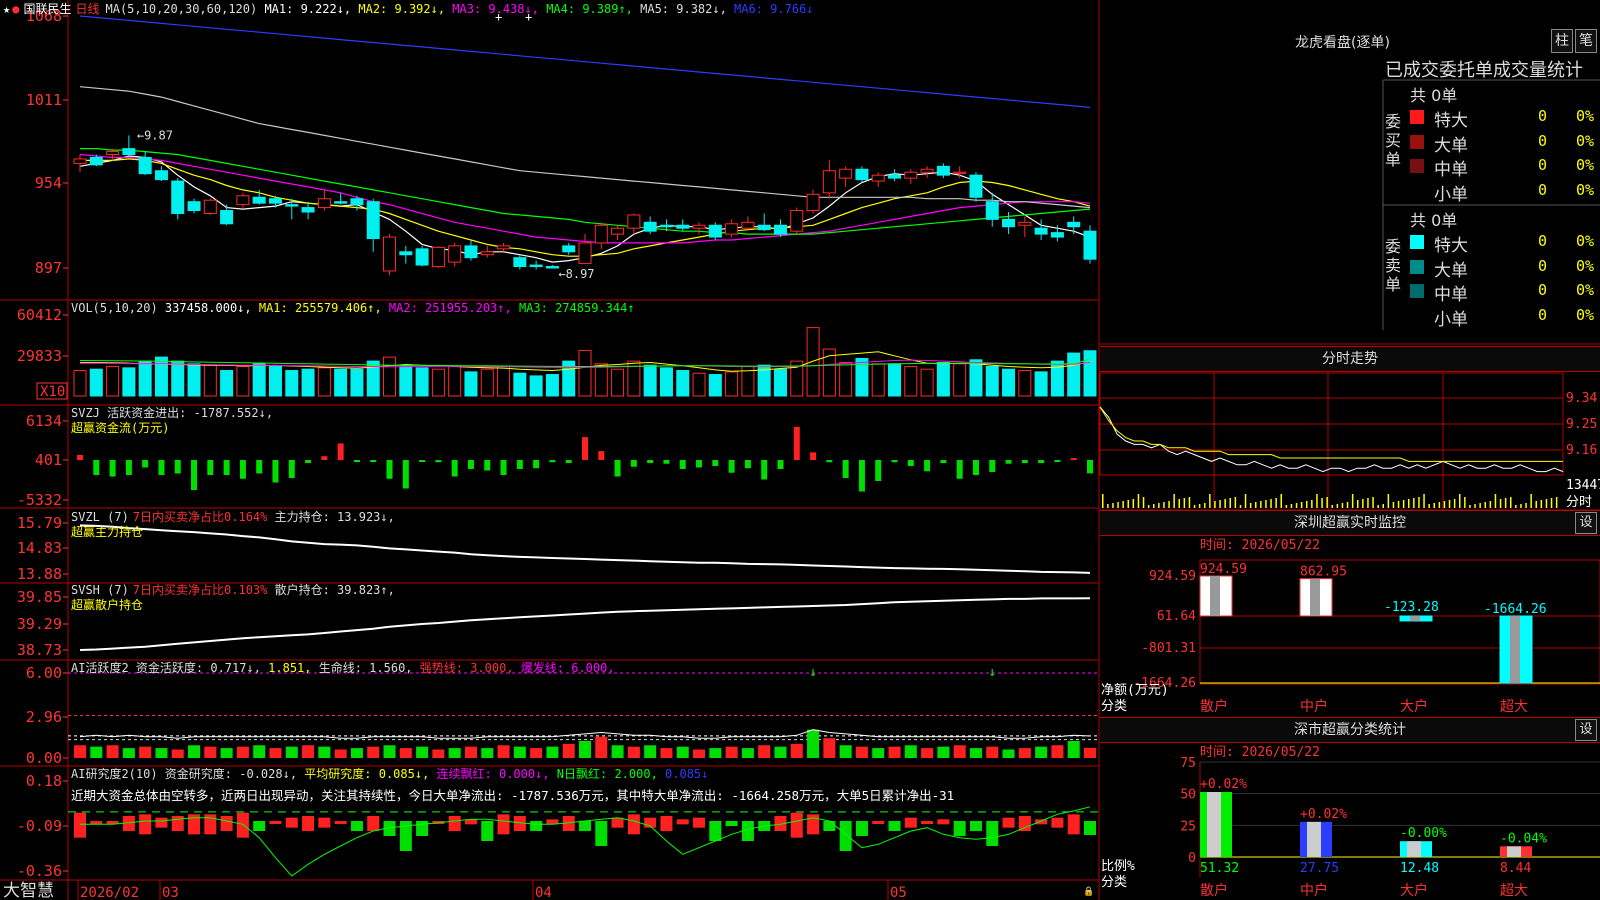 This screenshot has height=900, width=1600. Describe the element at coordinates (1214, 706) in the screenshot. I see `monitor-category: 散户` at that location.